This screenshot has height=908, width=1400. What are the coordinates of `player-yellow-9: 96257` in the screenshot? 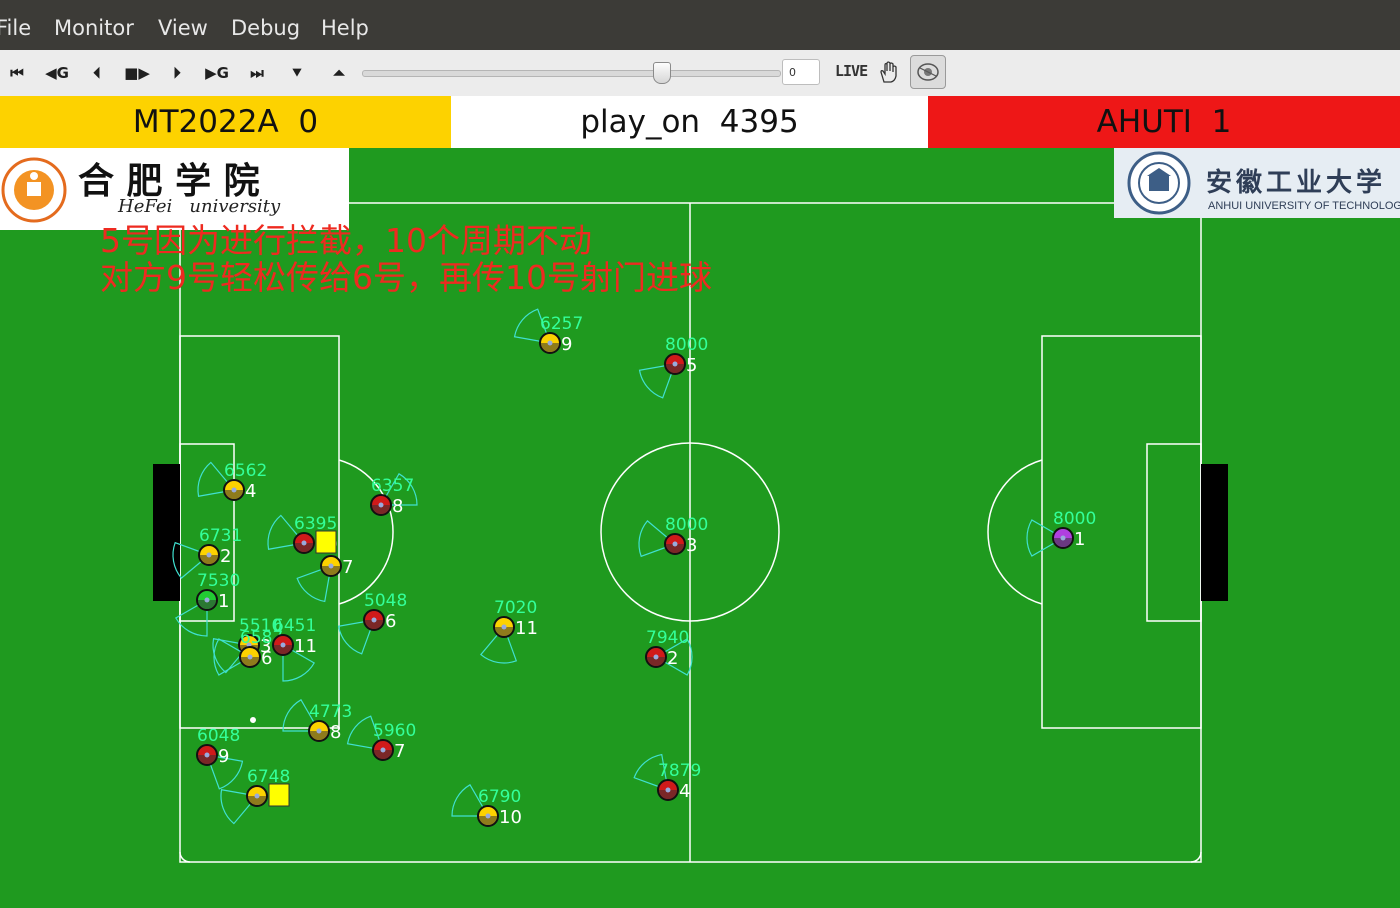 It's located at (548, 331).